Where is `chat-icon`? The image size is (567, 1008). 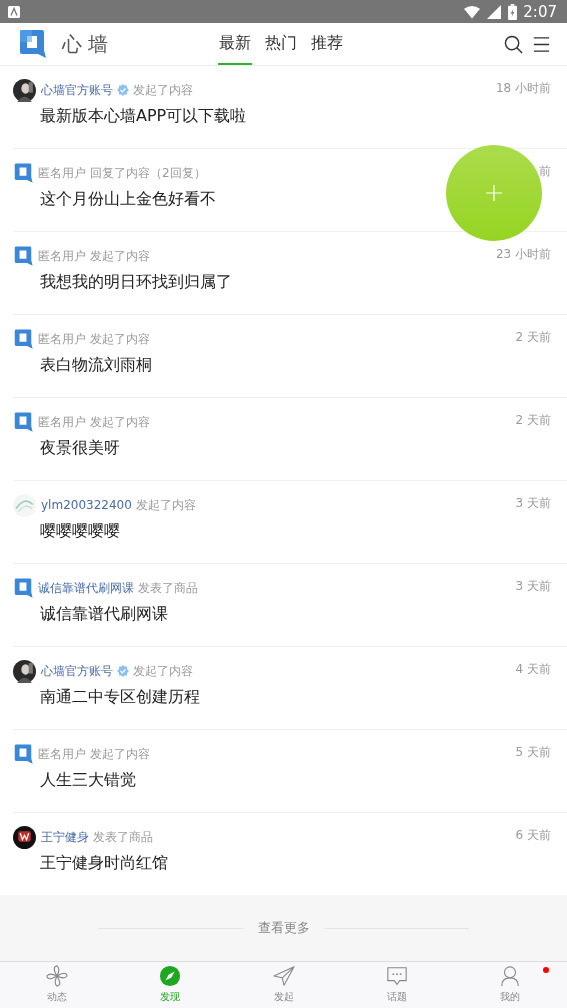
chat-icon is located at coordinates (396, 976).